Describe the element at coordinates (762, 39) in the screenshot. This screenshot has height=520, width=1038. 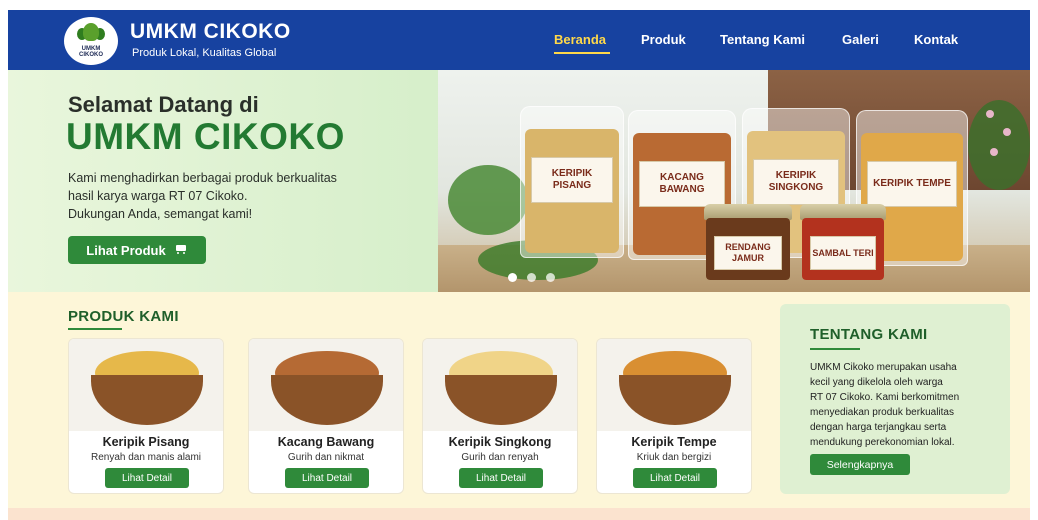
I see `nav-item-tentang-kami: Tentang Kami` at that location.